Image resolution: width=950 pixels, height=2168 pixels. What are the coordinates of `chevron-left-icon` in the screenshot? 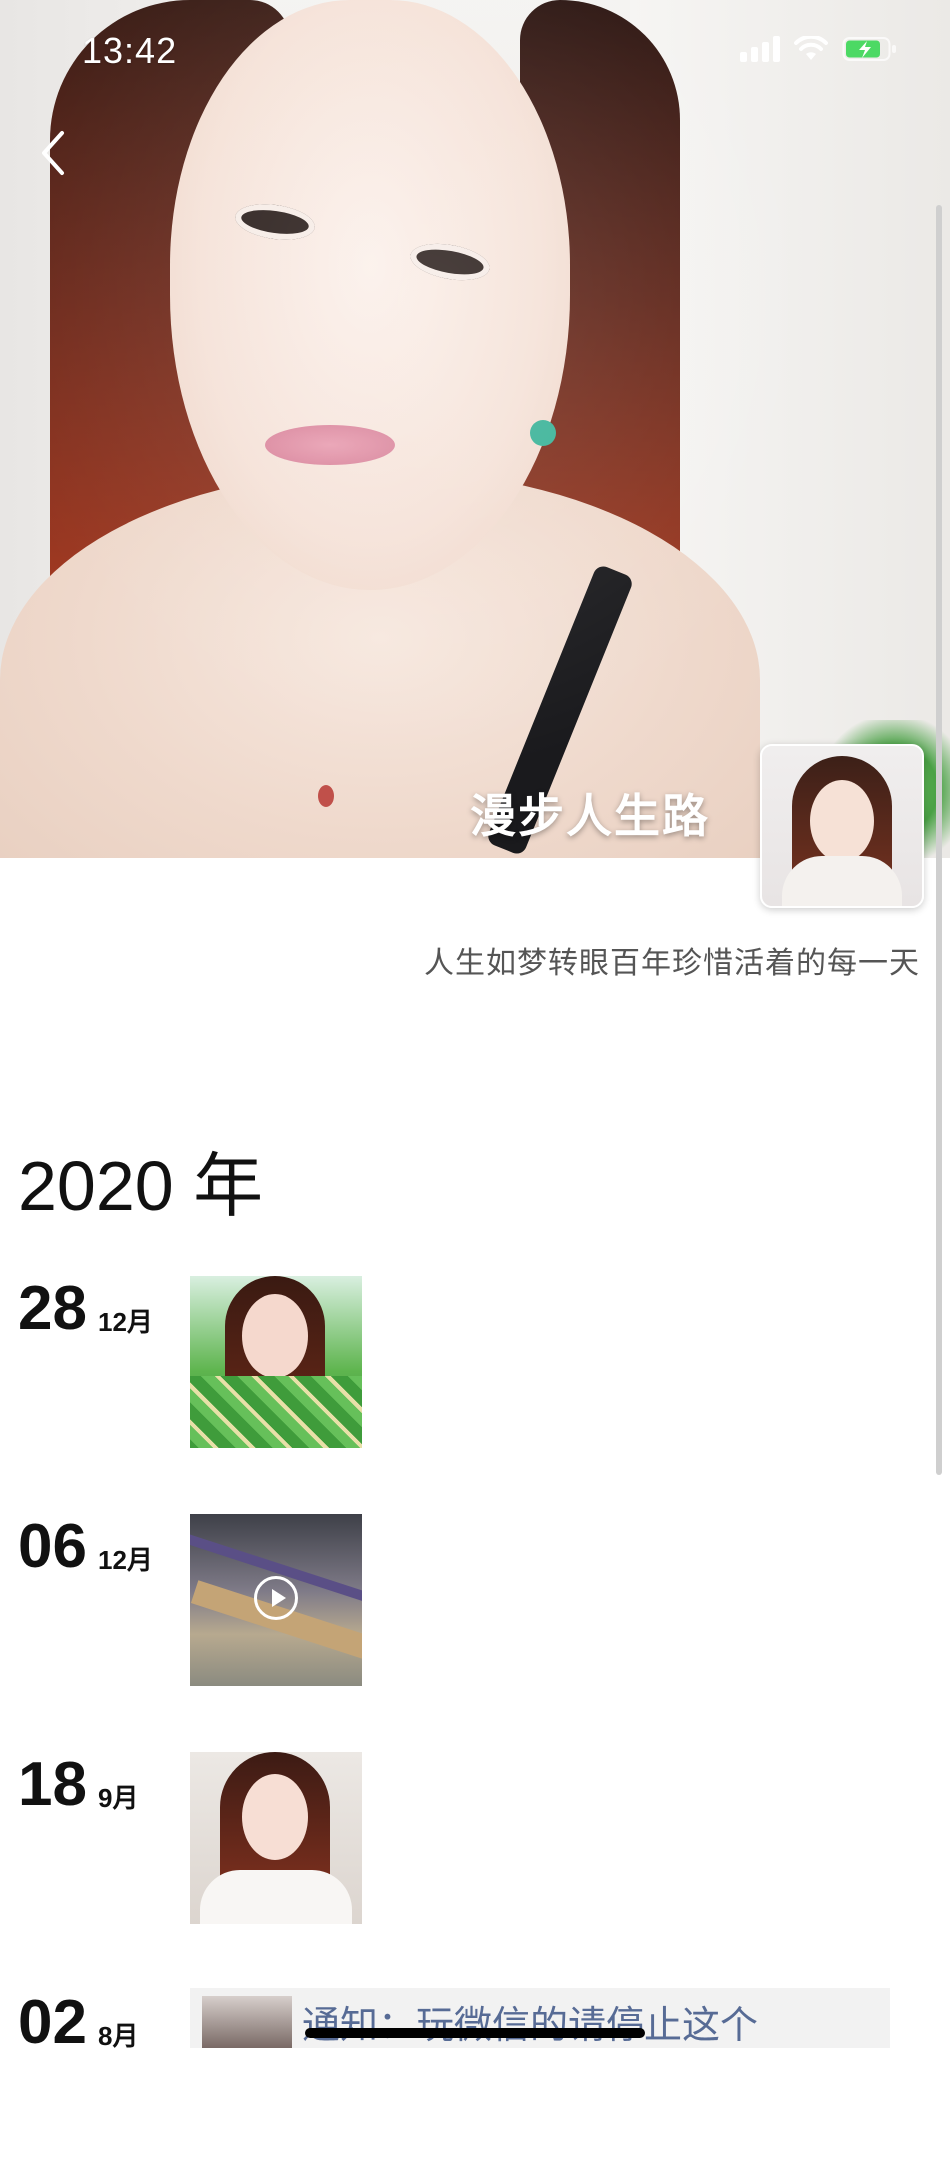 It's located at (53, 153).